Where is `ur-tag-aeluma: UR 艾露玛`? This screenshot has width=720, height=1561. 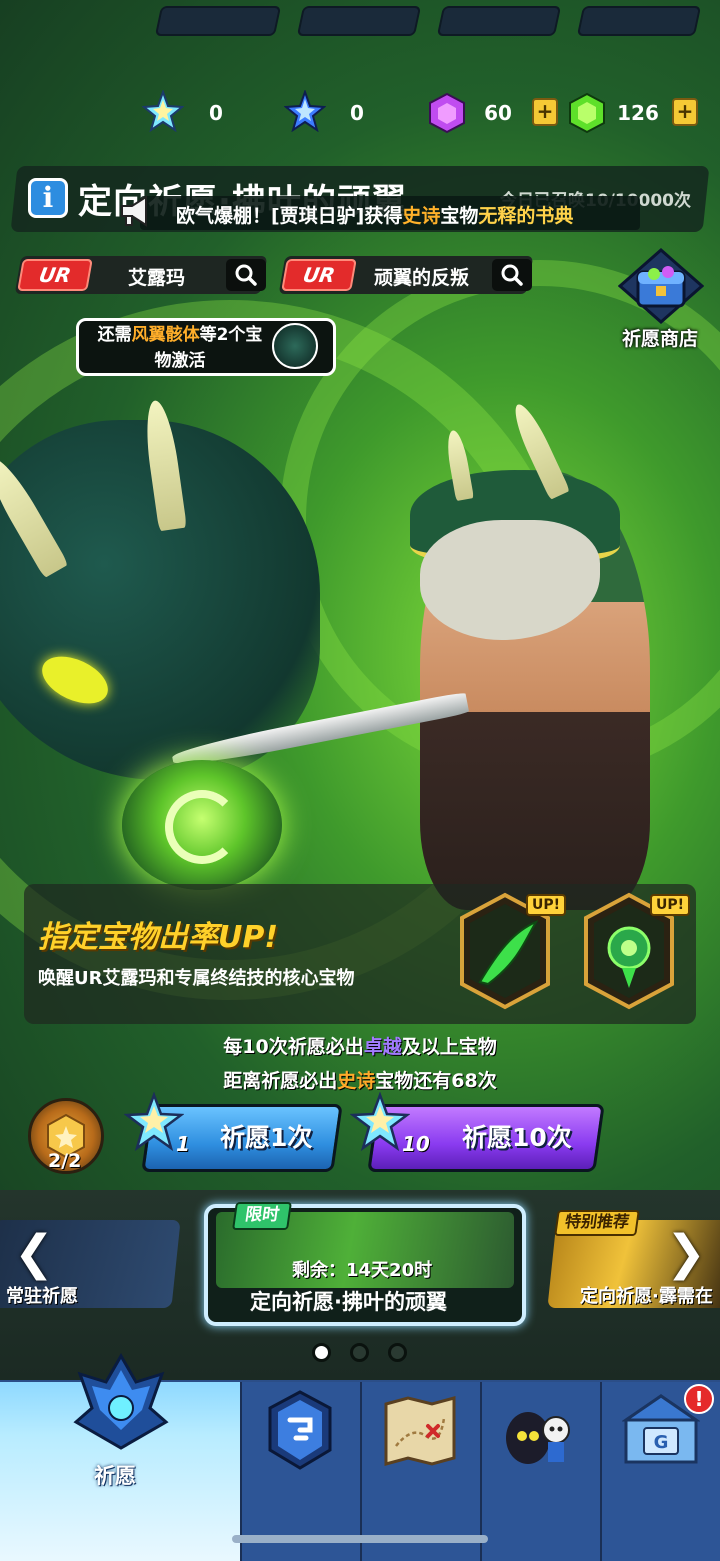
ur-tag-aeluma: UR 艾露玛 is located at coordinates (141, 275).